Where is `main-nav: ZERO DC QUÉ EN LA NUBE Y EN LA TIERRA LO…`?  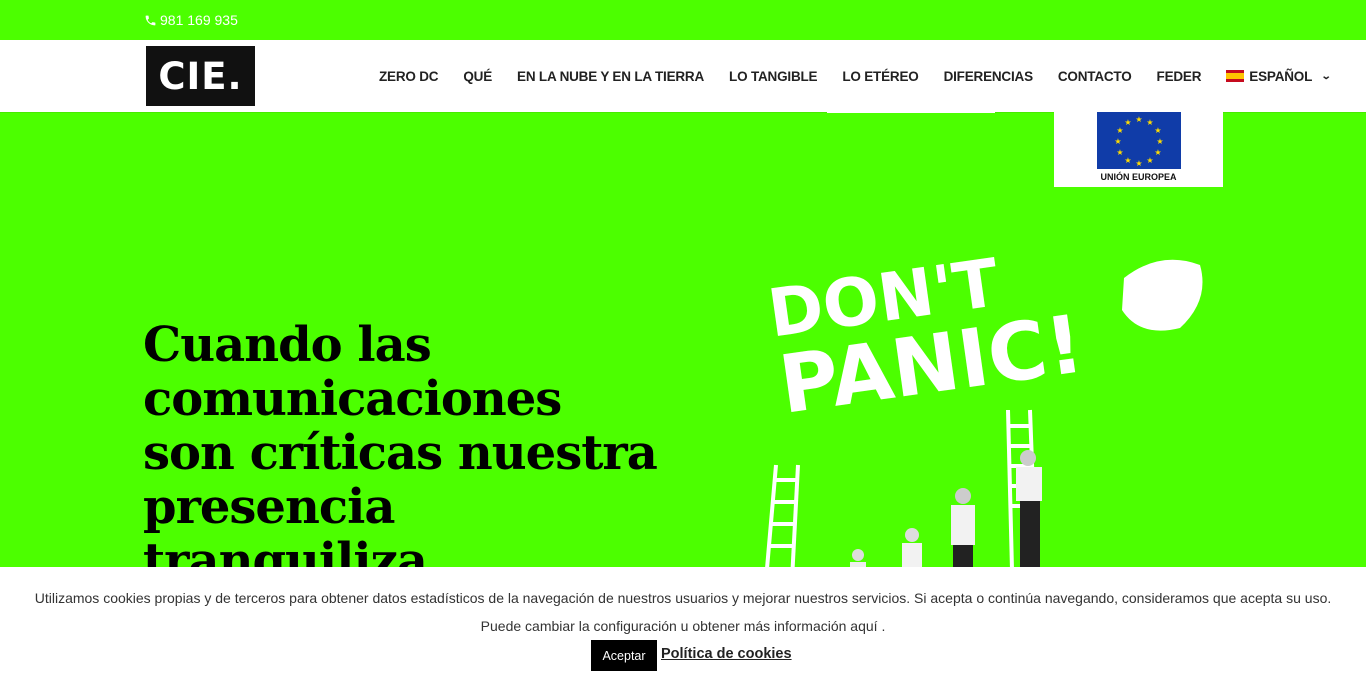 main-nav: ZERO DC QUÉ EN LA NUBE Y EN LA TIERRA LO… is located at coordinates (855, 76).